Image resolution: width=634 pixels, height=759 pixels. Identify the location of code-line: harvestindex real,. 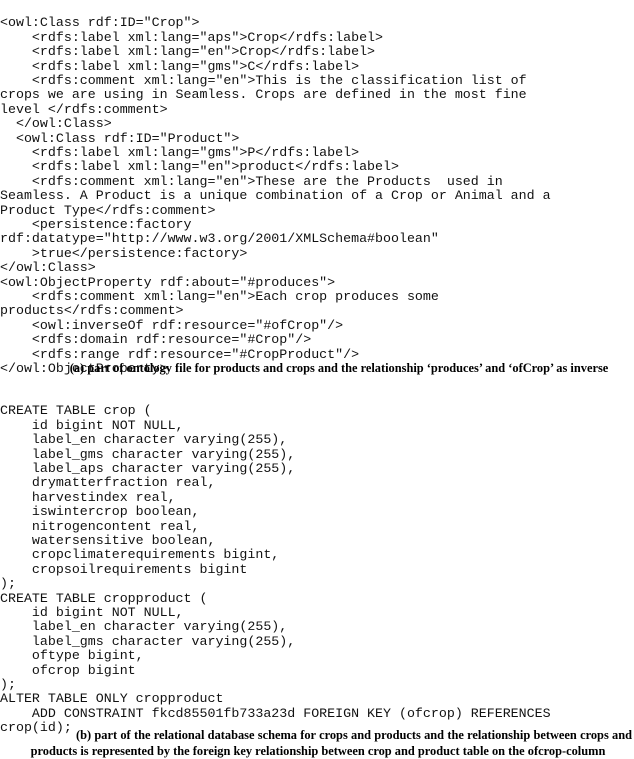
(88, 497).